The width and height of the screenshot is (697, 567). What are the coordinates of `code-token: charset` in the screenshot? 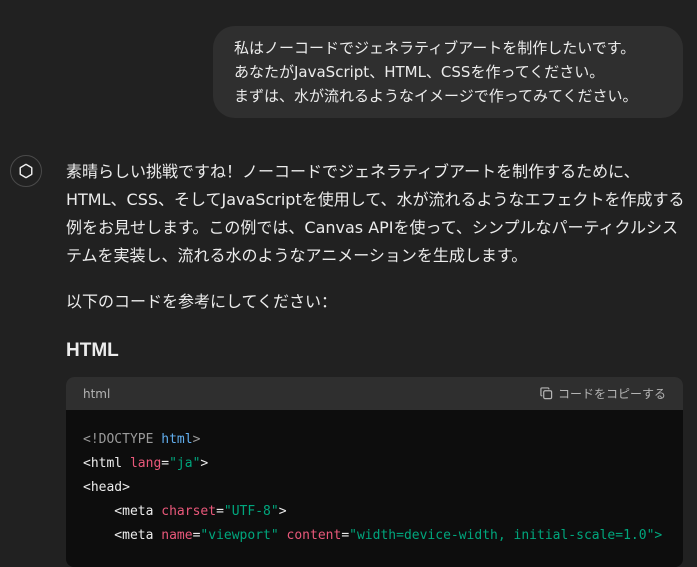 It's located at (189, 511).